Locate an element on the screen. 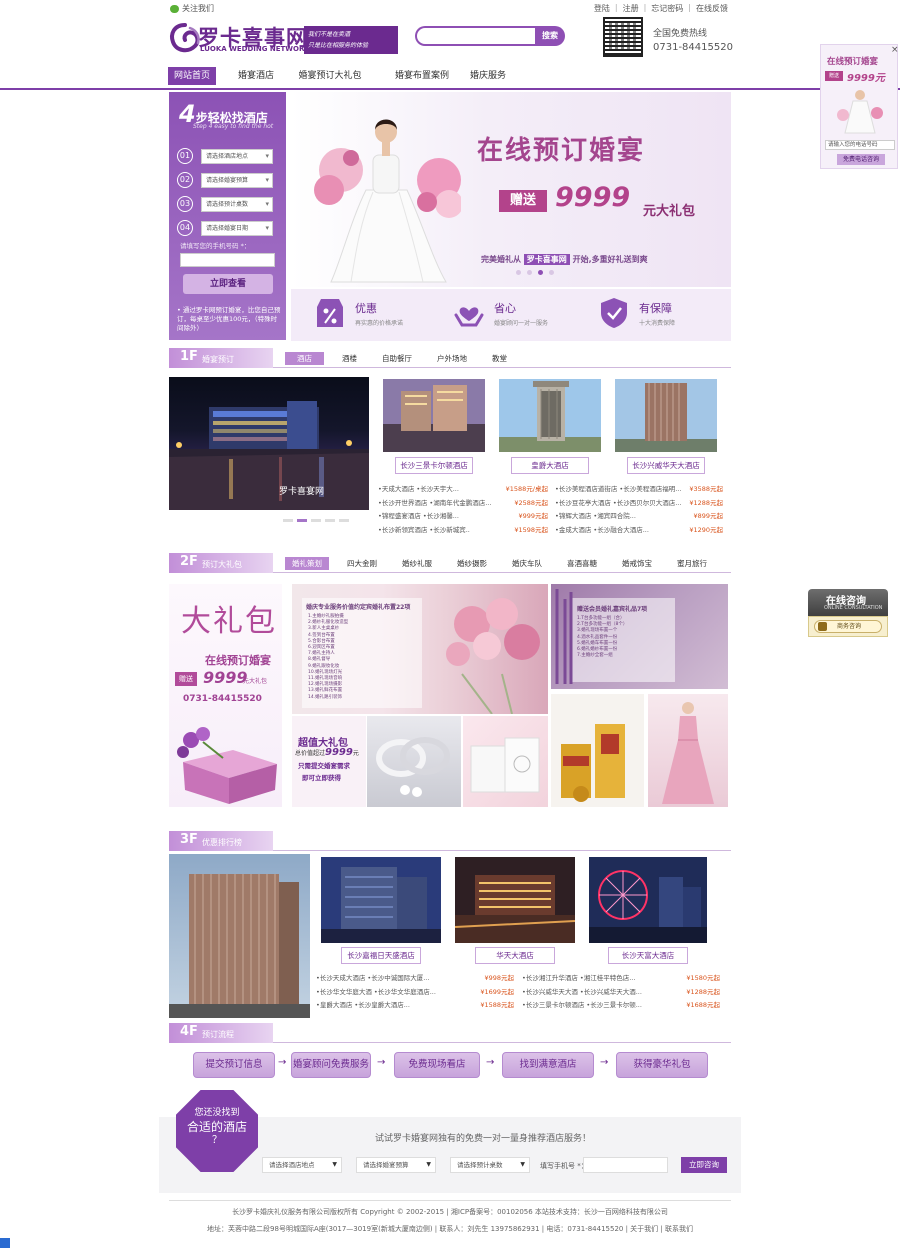  floor3-header: 3F 优惠排行榜 is located at coordinates (450, 841).